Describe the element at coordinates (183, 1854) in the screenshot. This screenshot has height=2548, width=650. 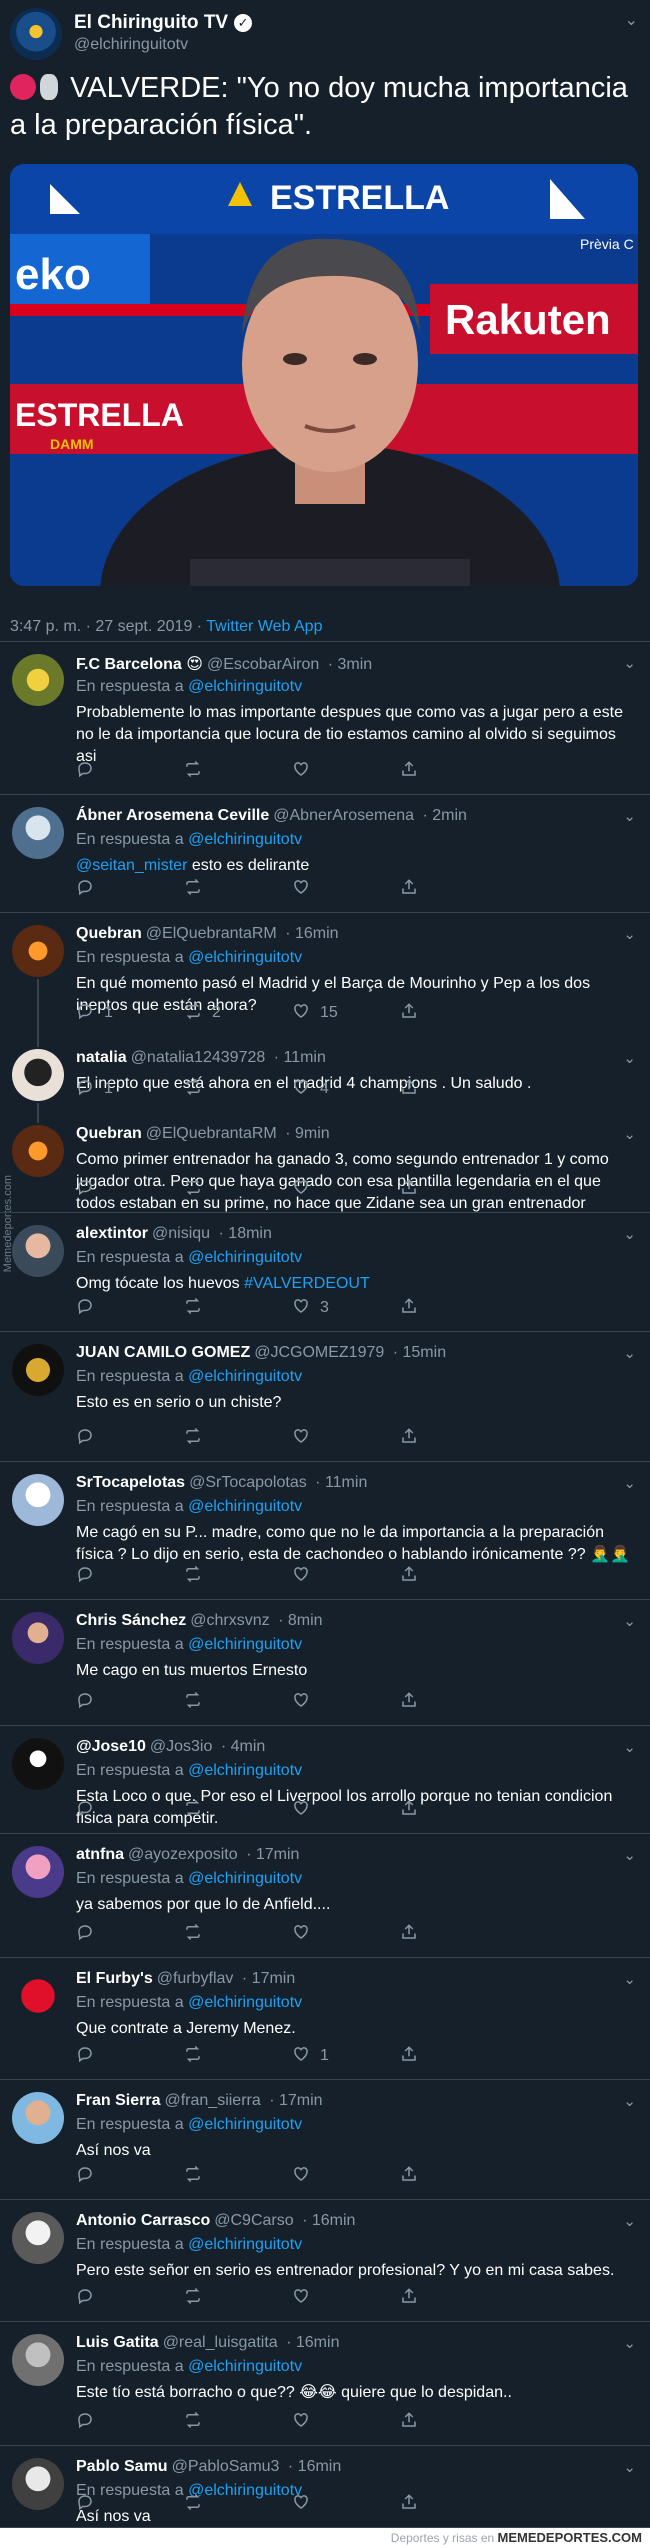
I see `reply-author-handle: @ayozexposito` at that location.